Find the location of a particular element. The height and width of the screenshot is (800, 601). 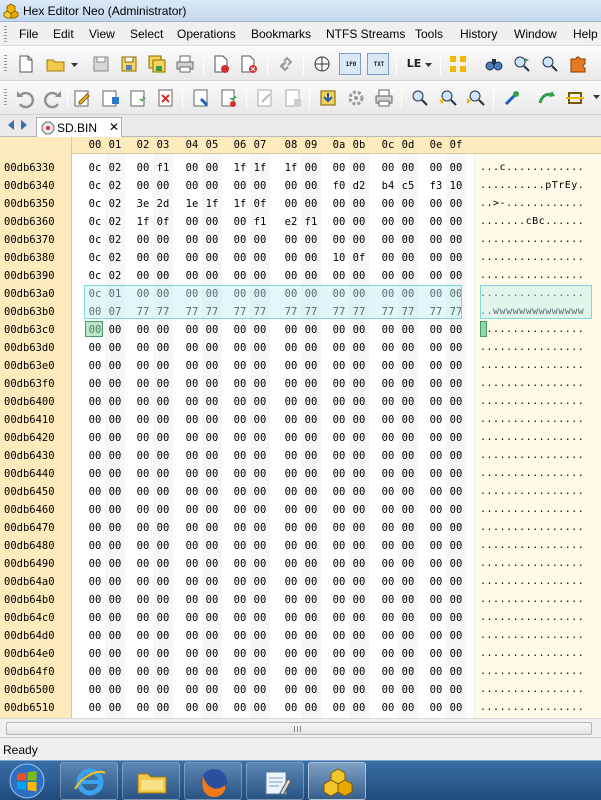

find-next-occurrence-button is located at coordinates (476, 98).